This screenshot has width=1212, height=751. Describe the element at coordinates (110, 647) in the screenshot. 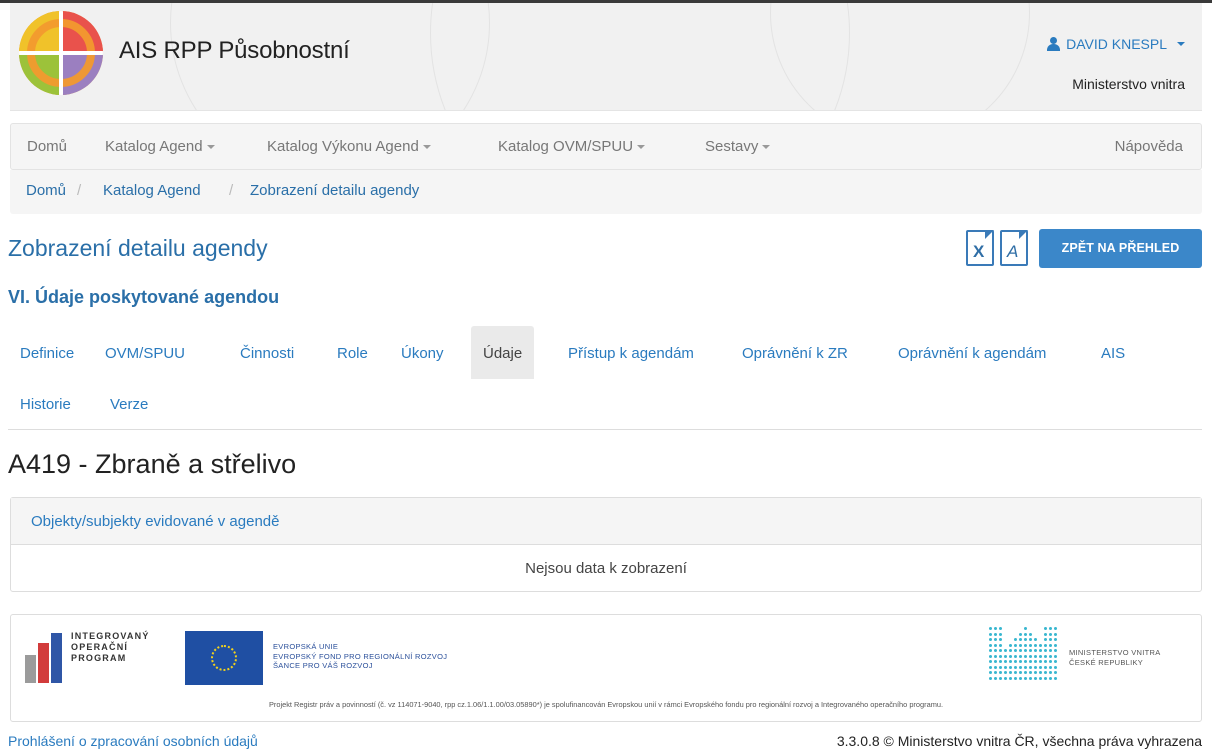

I see `iop-logo-text: INTEGROVANÝ OPERAČNÍ PROGRAM` at that location.